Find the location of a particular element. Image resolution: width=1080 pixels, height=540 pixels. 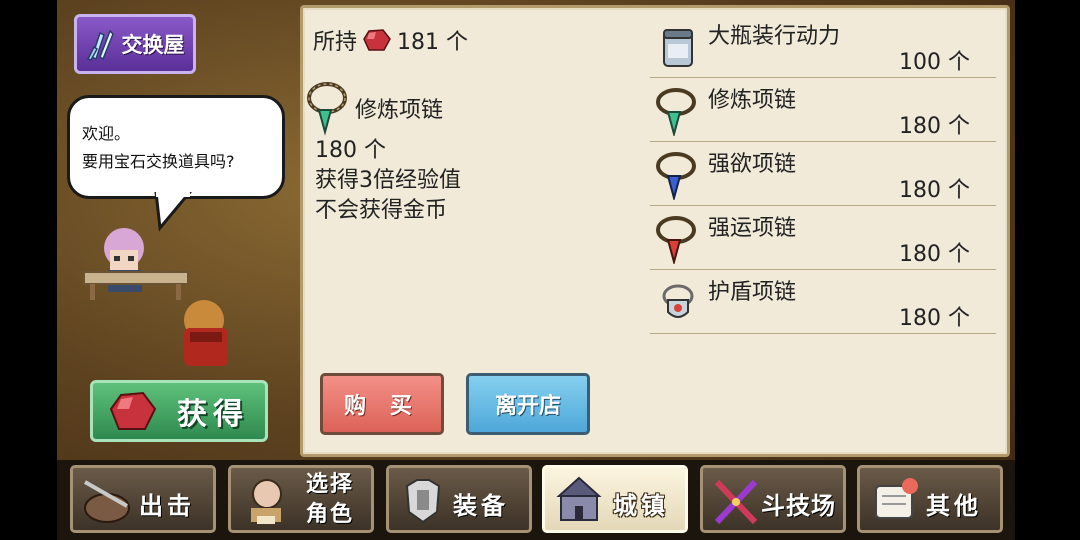

nav-sortie-button: 出击 is located at coordinates (143, 499).